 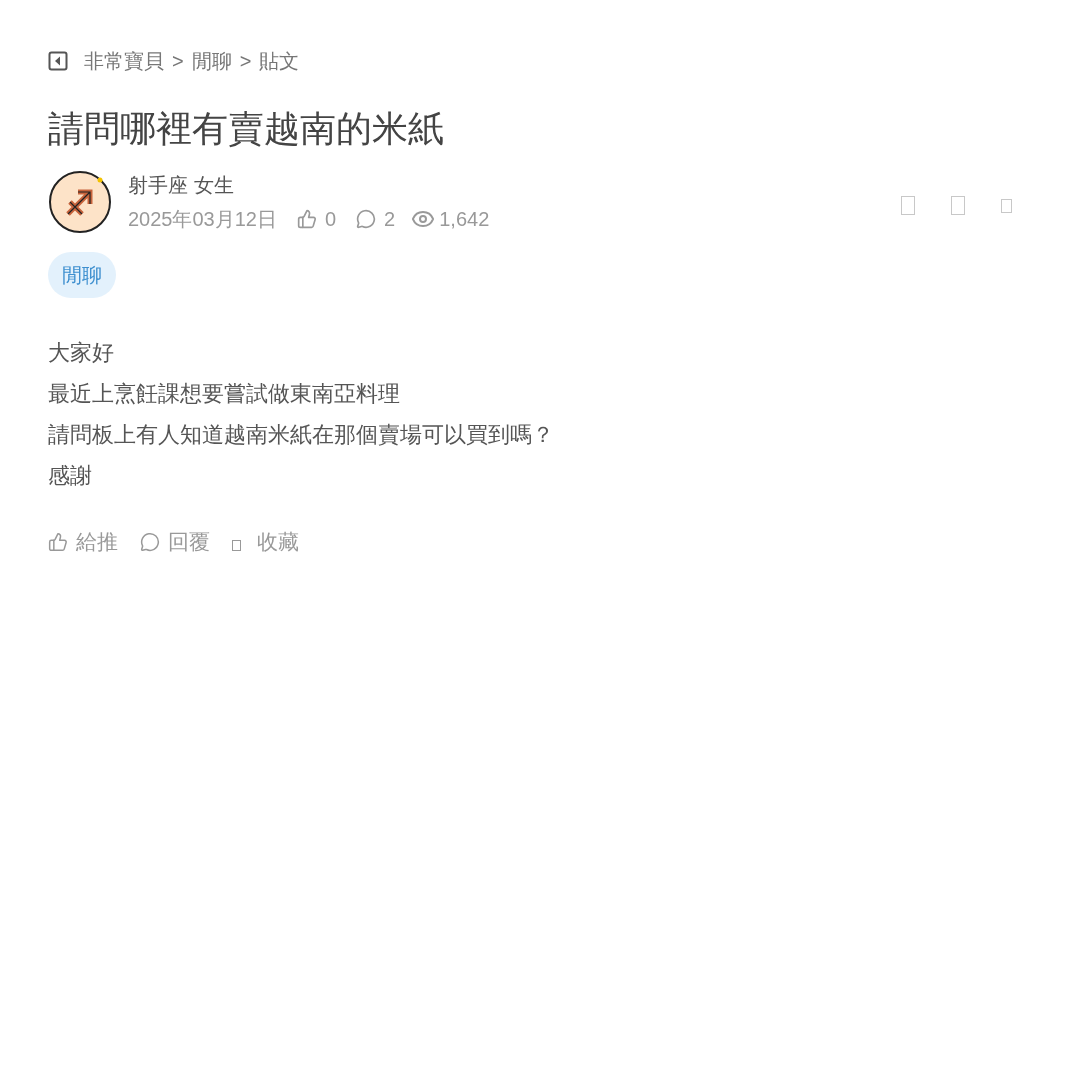 I want to click on post-date: 2025年03月12日, so click(x=202, y=219).